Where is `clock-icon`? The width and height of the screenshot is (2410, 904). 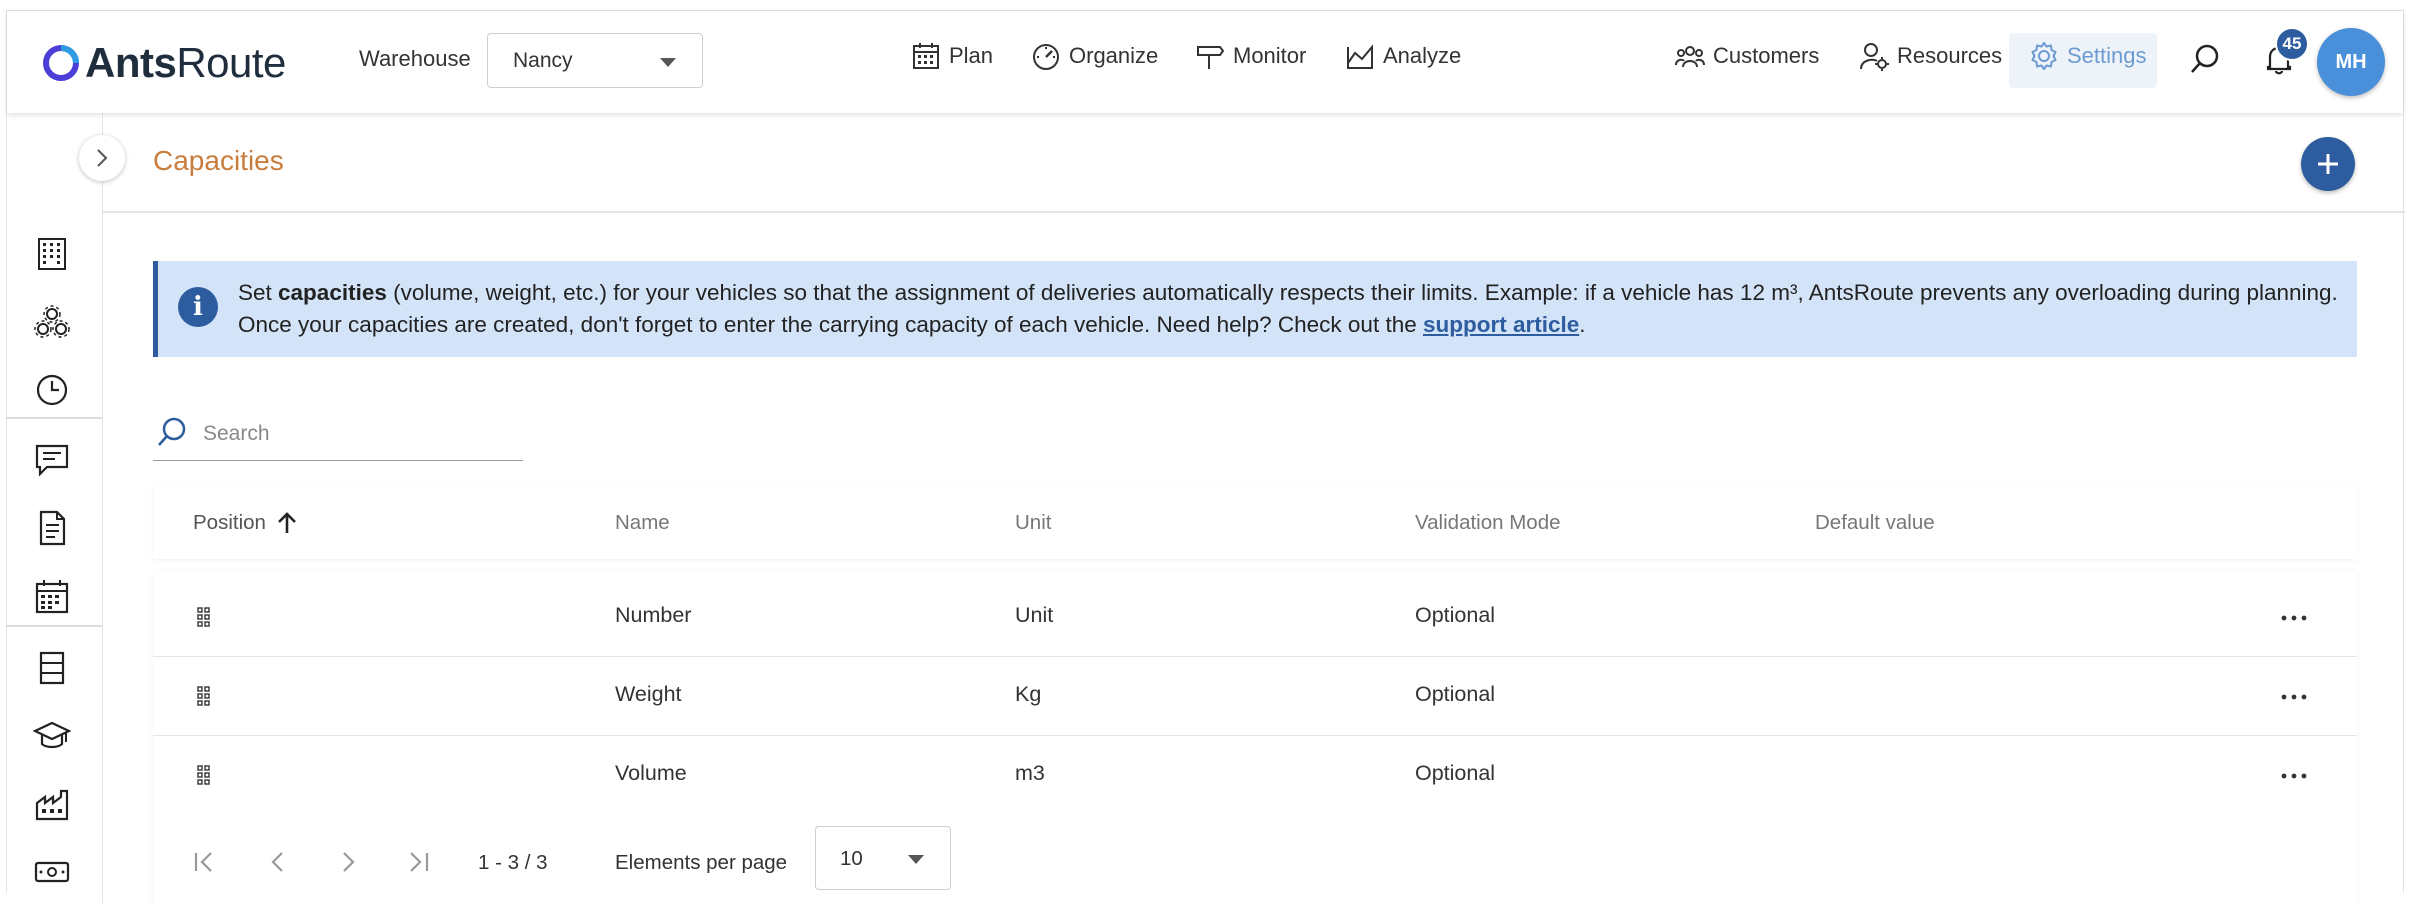 clock-icon is located at coordinates (52, 390).